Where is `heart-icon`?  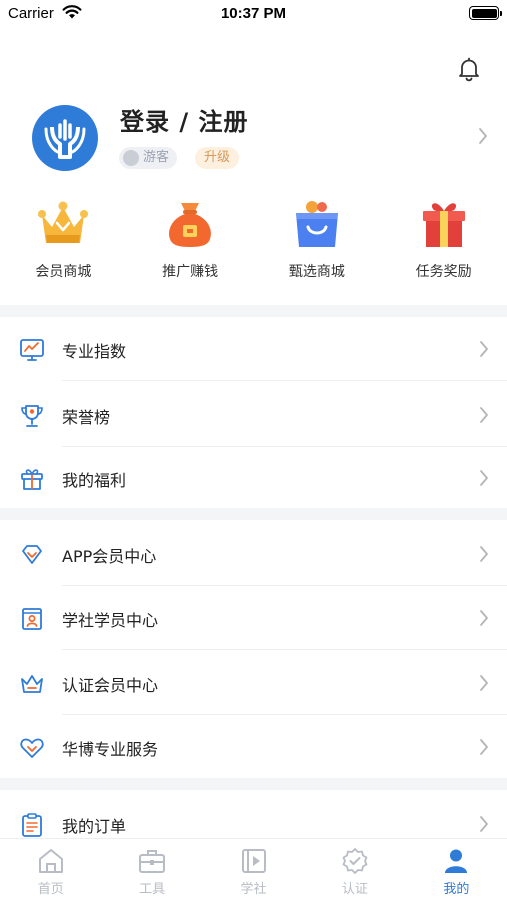
heart-icon is located at coordinates (32, 748).